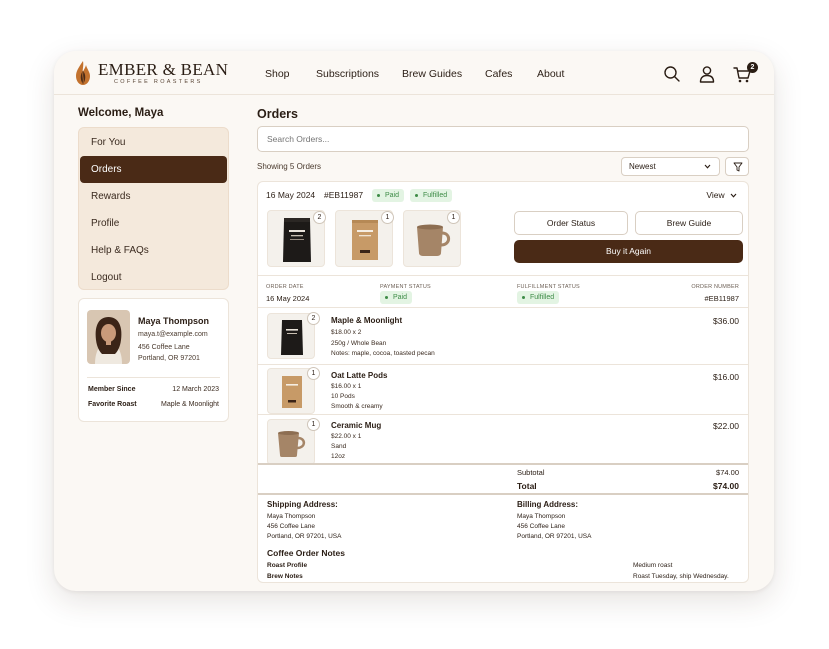 The image size is (829, 649). I want to click on nav-subscriptions: Subscriptions, so click(347, 74).